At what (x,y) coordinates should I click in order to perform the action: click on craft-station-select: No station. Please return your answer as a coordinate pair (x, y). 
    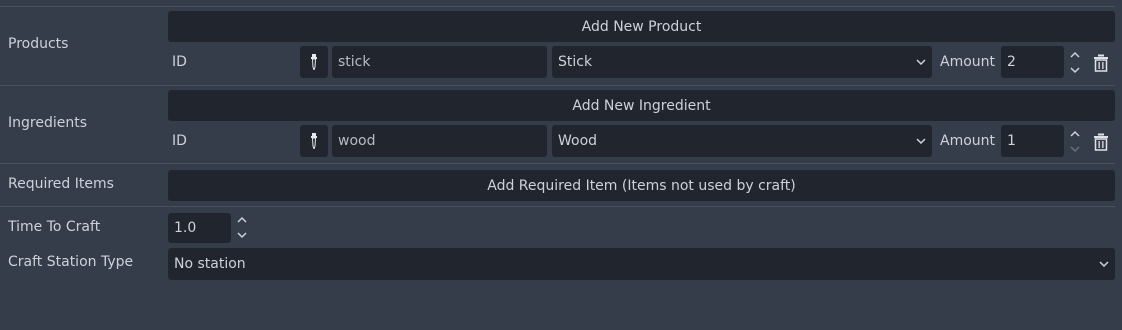
    Looking at the image, I should click on (641, 264).